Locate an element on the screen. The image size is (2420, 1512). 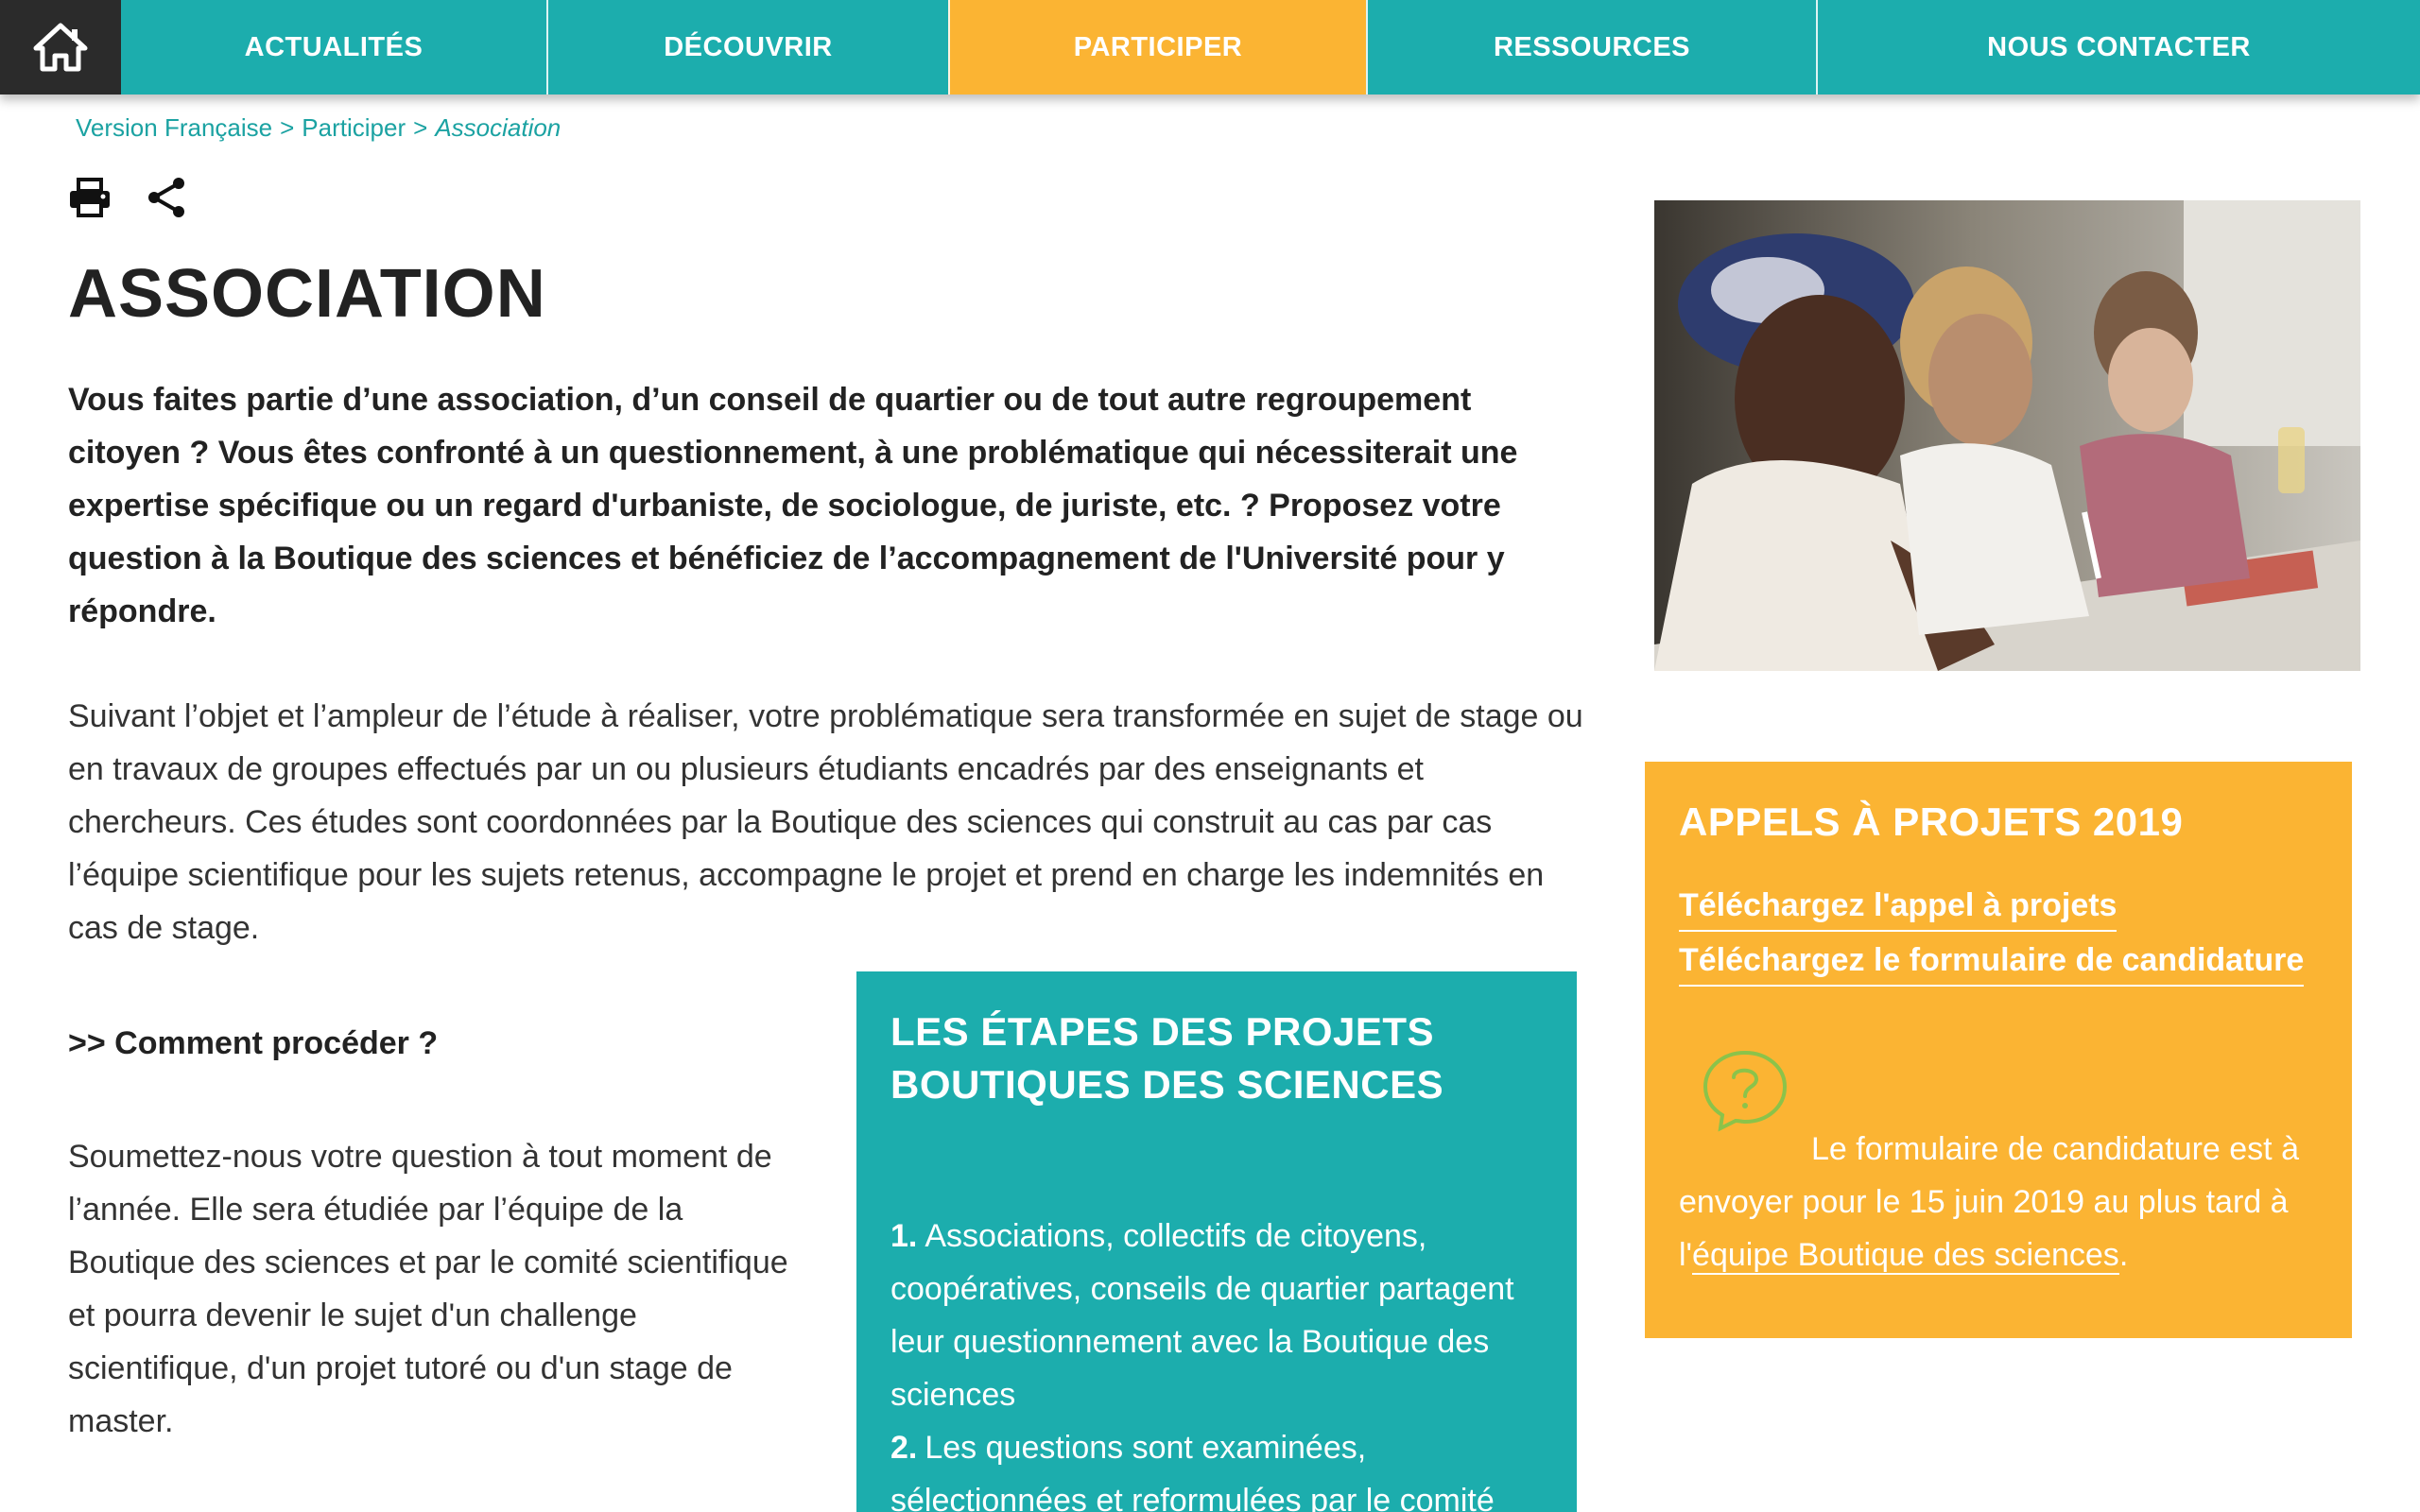
nav-label: PARTICIPER is located at coordinates (1158, 46).